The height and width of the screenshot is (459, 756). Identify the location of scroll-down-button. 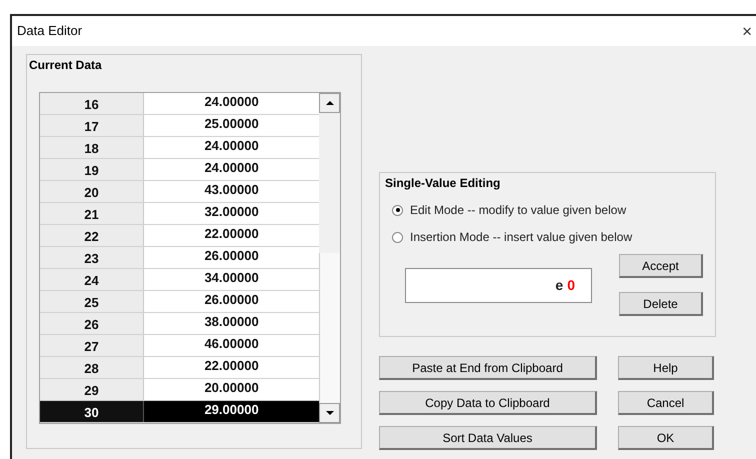
(329, 413).